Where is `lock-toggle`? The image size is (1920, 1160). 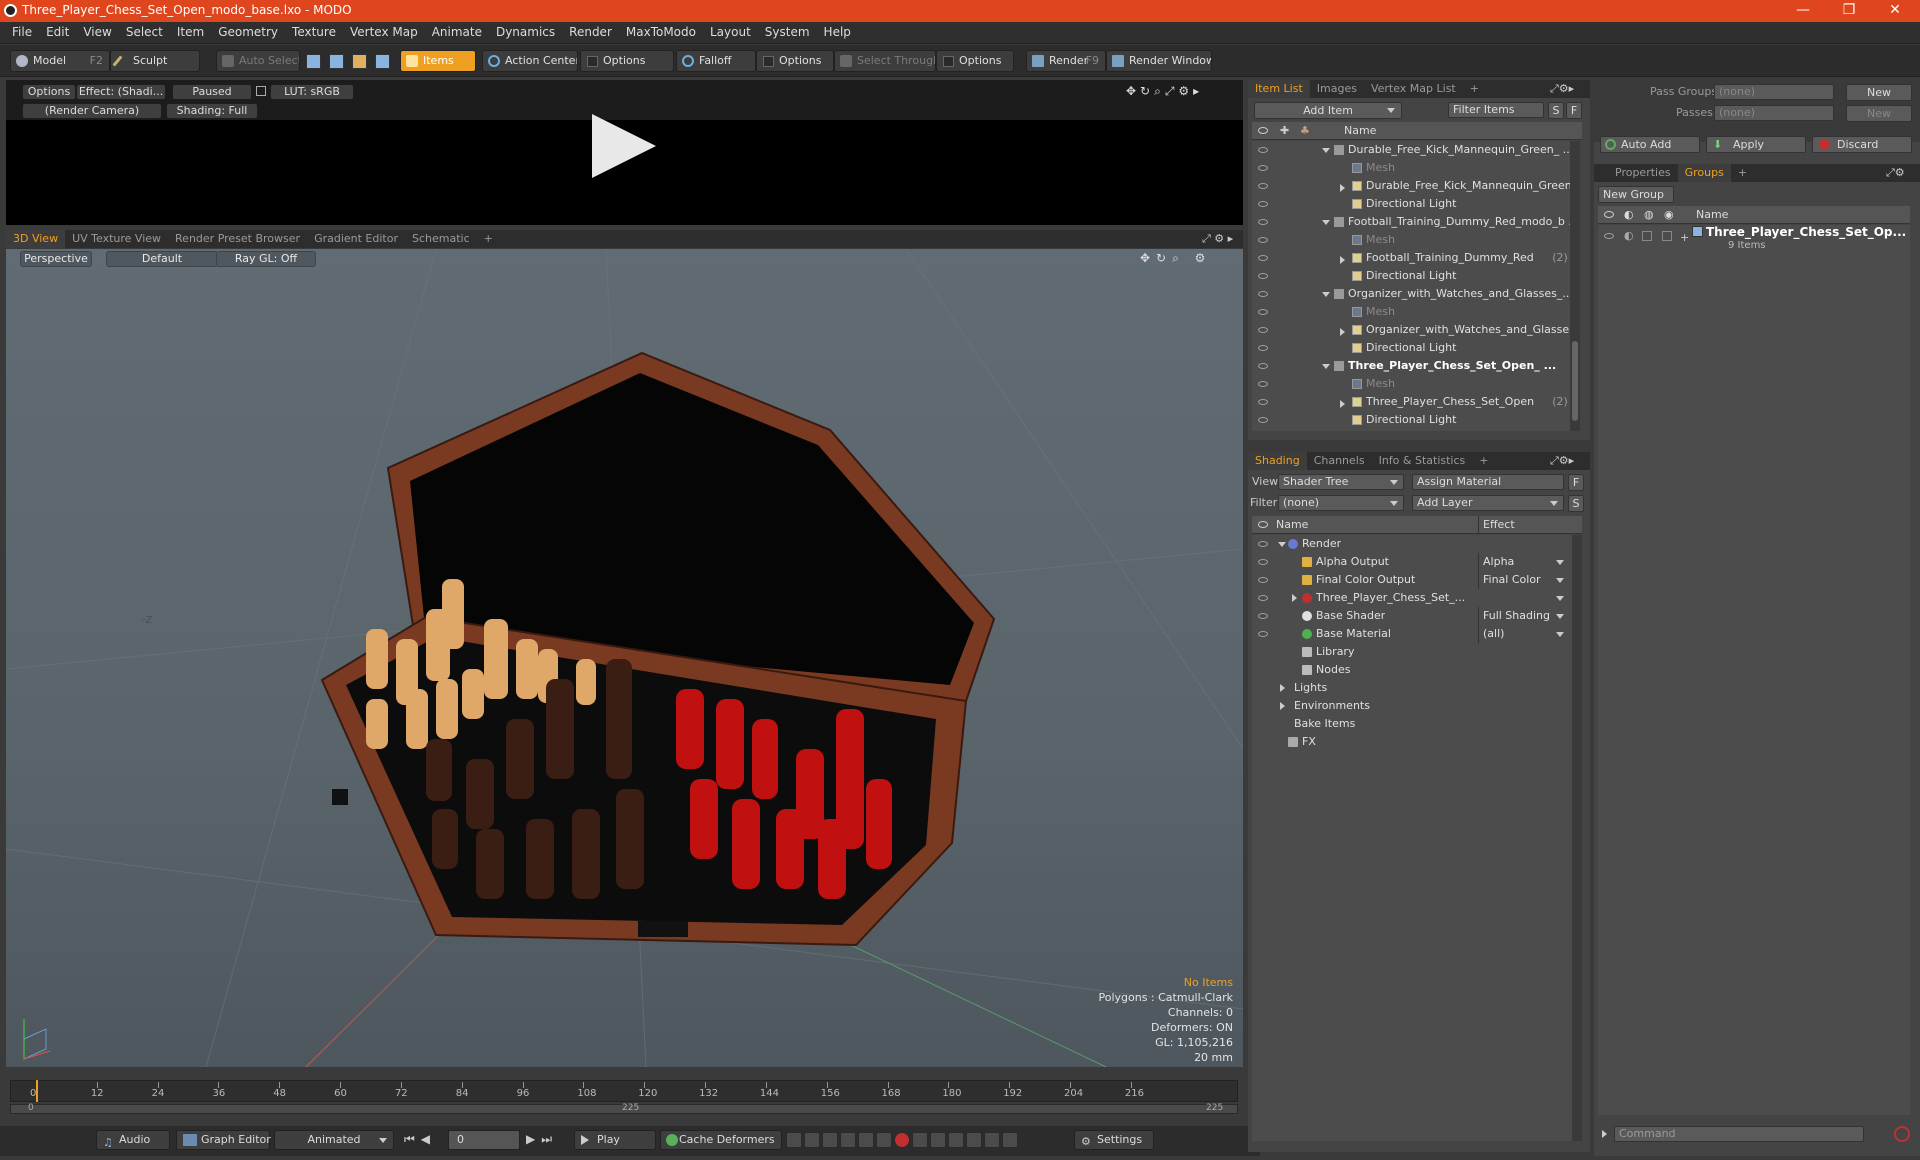
lock-toggle is located at coordinates (1647, 236).